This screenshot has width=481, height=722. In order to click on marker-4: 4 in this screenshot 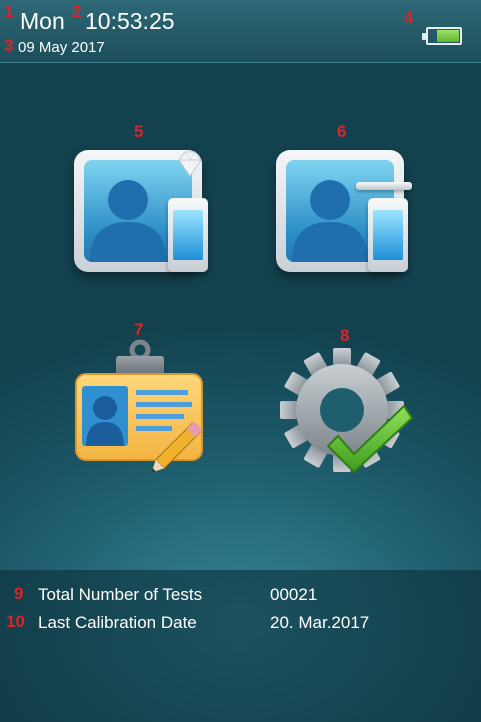, I will do `click(409, 17)`.